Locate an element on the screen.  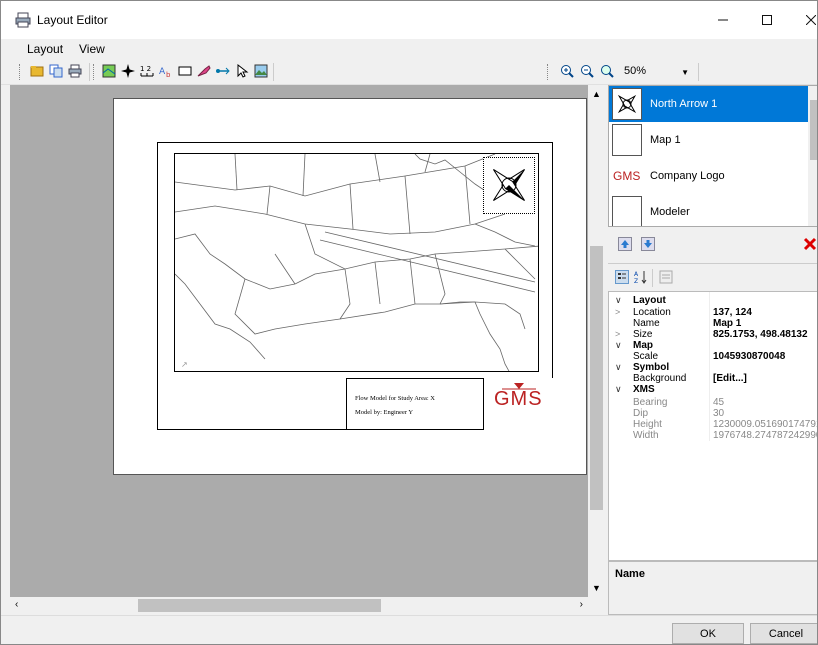
minimize-button is located at coordinates (723, 20).